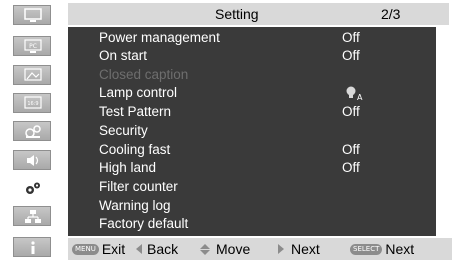  Describe the element at coordinates (252, 187) in the screenshot. I see `menu-item-filter-counter: Filter counter` at that location.